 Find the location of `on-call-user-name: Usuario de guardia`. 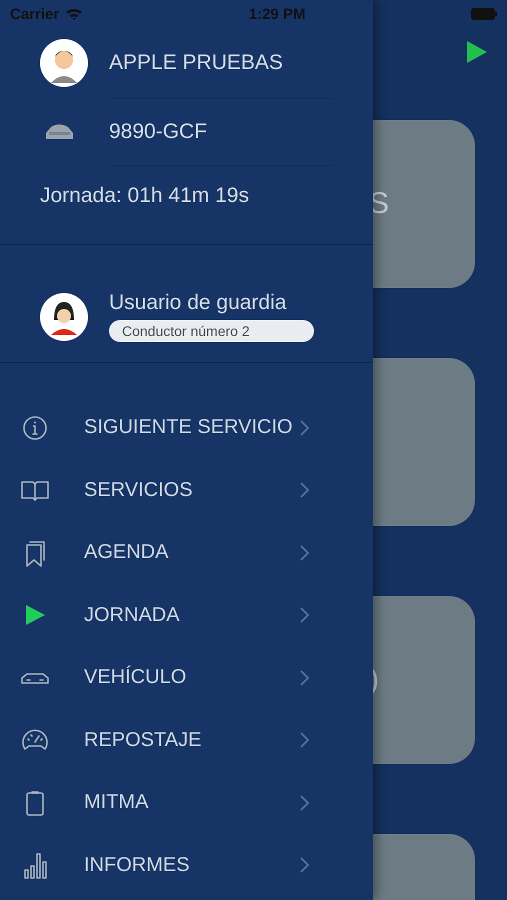

on-call-user-name: Usuario de guardia is located at coordinates (198, 303).